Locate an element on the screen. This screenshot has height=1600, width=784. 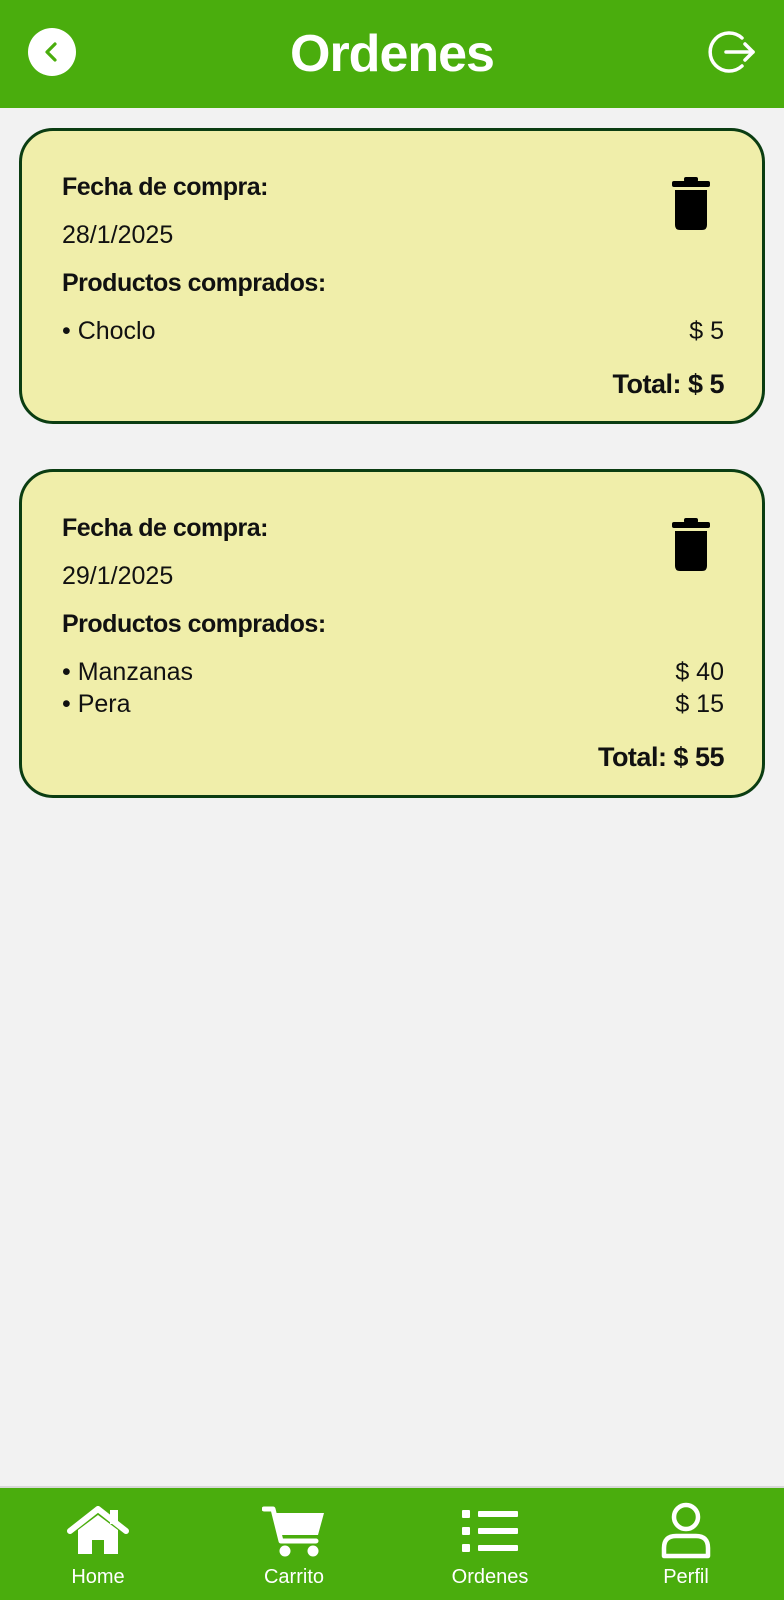
logout-button is located at coordinates (732, 52).